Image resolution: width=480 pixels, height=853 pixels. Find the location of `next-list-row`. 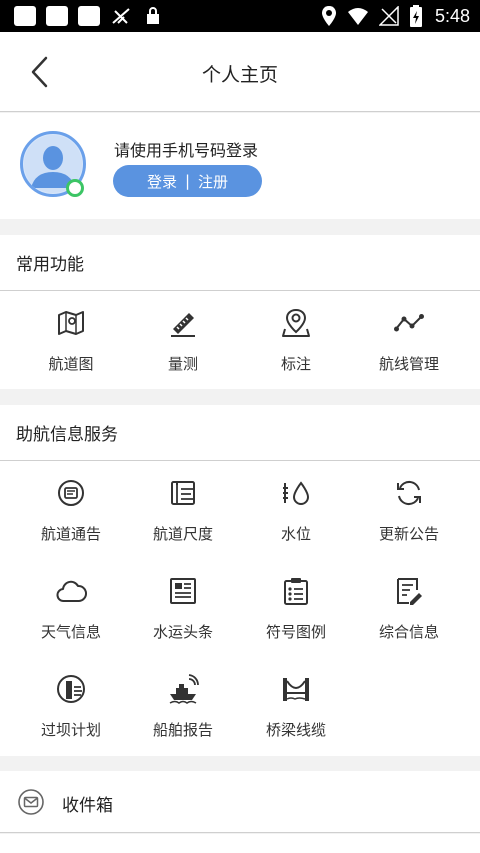

next-list-row is located at coordinates (240, 843).